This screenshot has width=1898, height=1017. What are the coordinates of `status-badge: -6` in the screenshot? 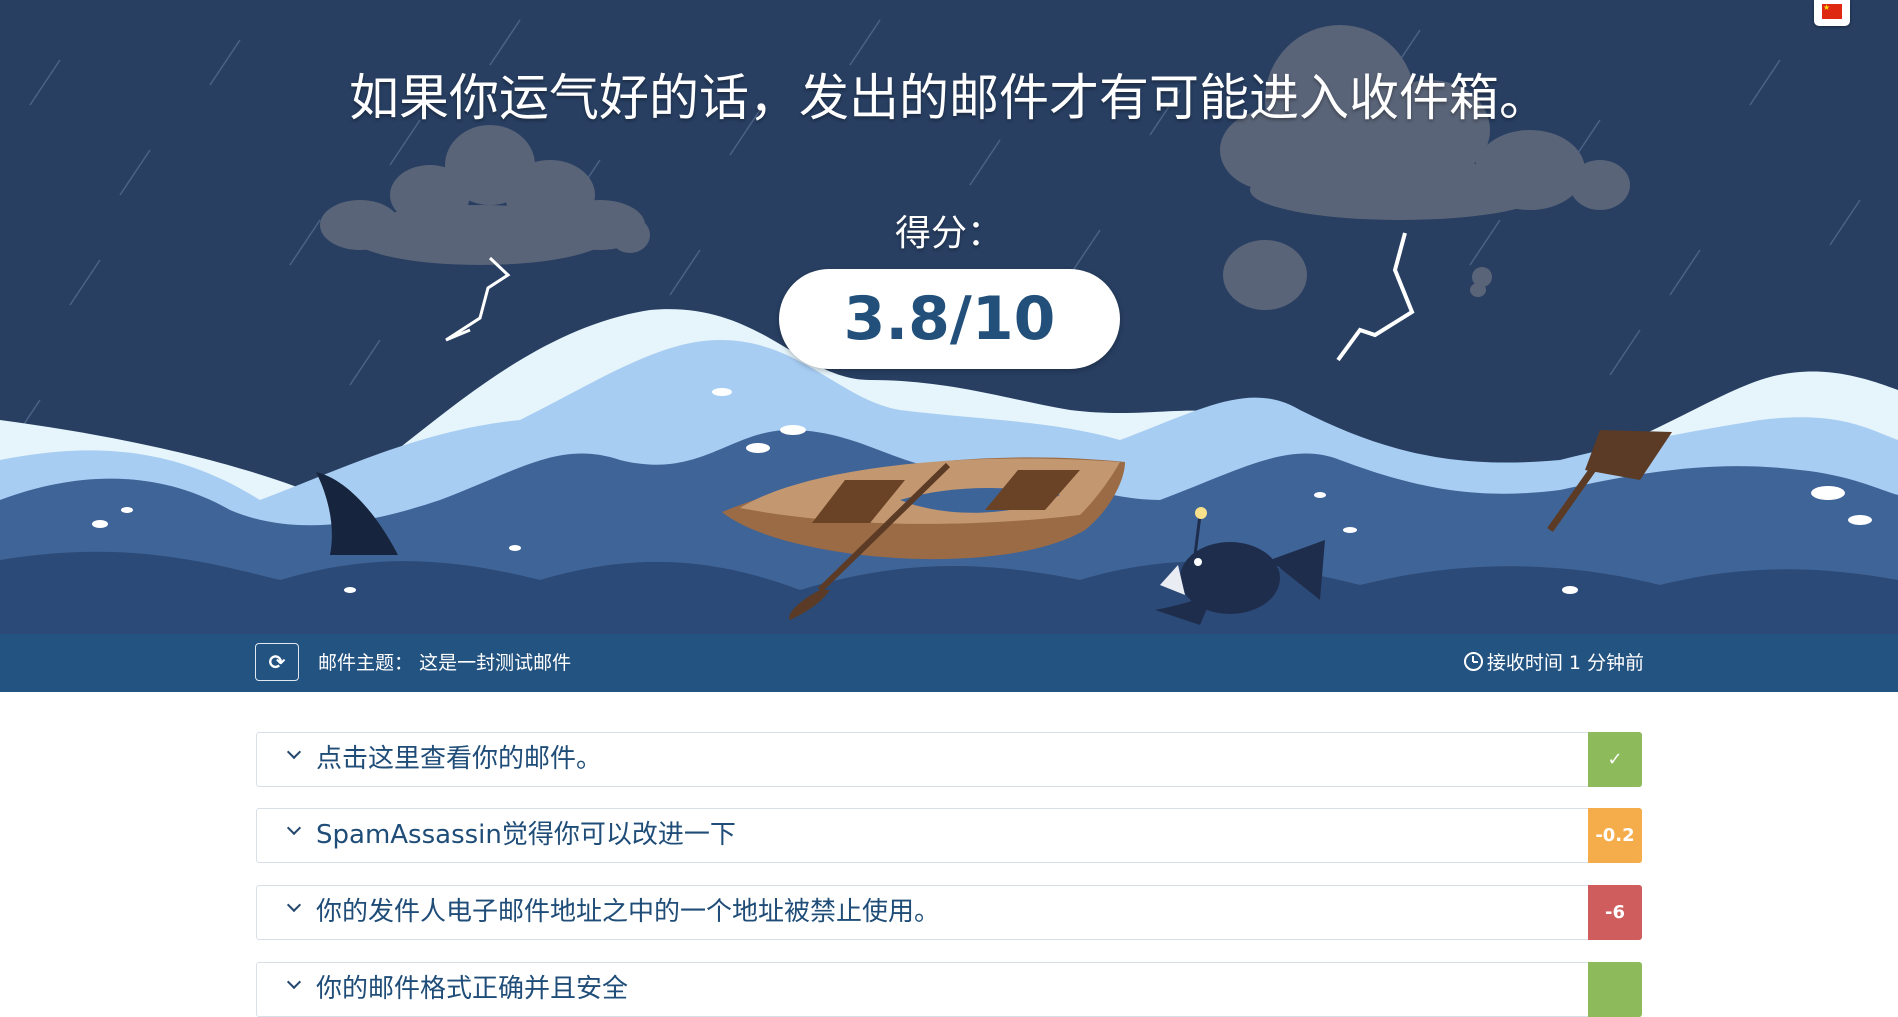 It's located at (1615, 912).